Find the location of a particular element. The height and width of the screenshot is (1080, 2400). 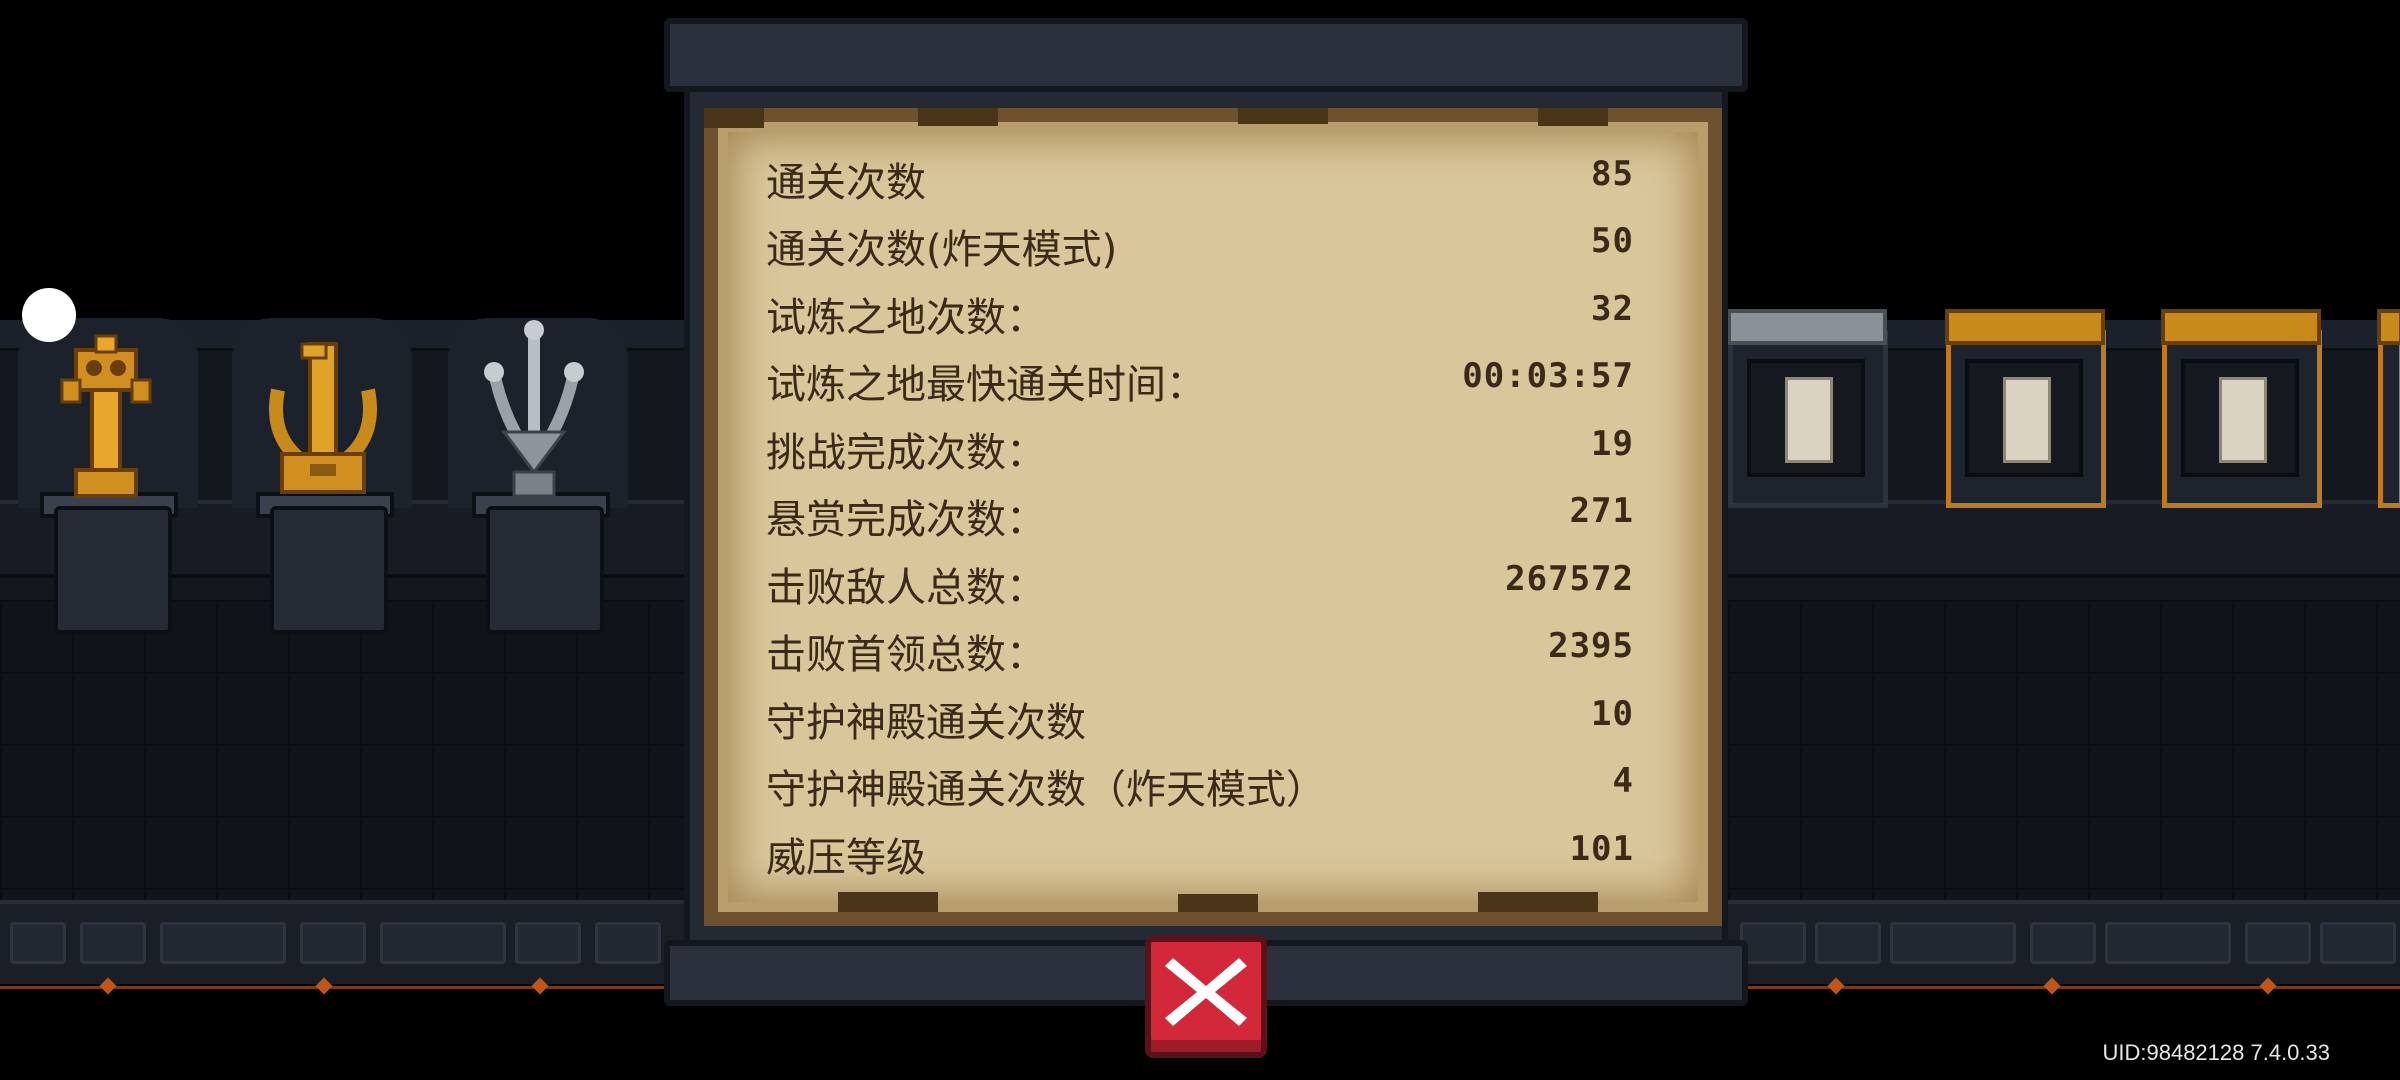

stat-value: 267572 is located at coordinates (1569, 579).